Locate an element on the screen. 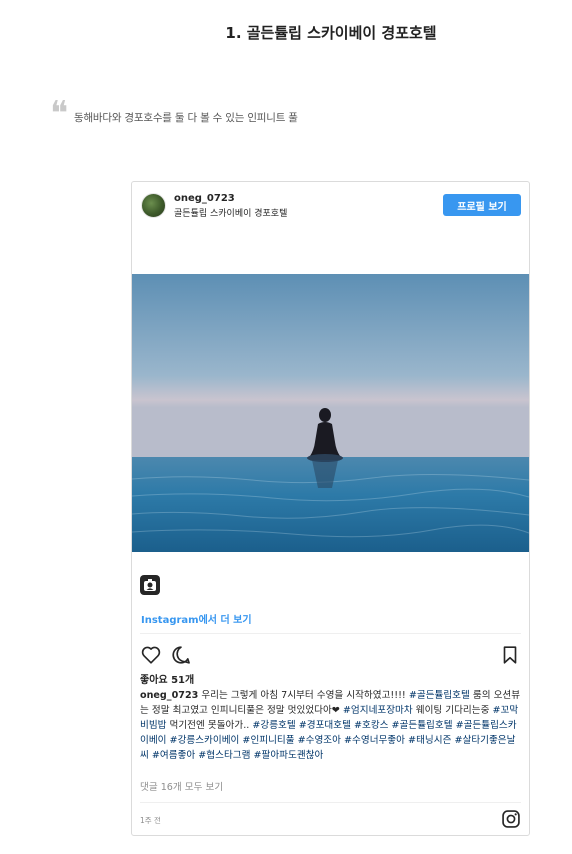 Image resolution: width=572 pixels, height=854 pixels. quote-block: ❝ 동해바다와 경포호수를 둘 다 볼 수 있는 인피니트 풀 is located at coordinates (174, 114).